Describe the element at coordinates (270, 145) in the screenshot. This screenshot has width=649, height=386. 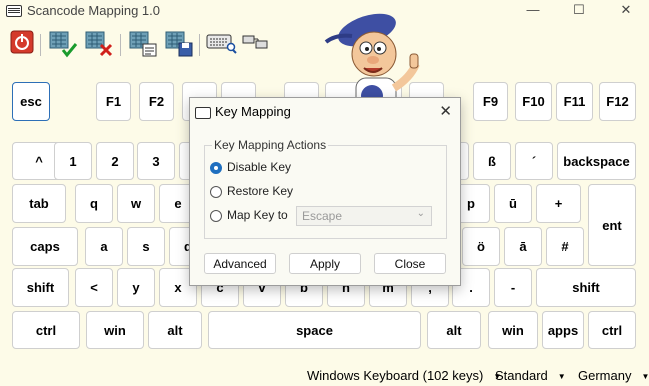
I see `group-label: Key Mapping Actions` at that location.